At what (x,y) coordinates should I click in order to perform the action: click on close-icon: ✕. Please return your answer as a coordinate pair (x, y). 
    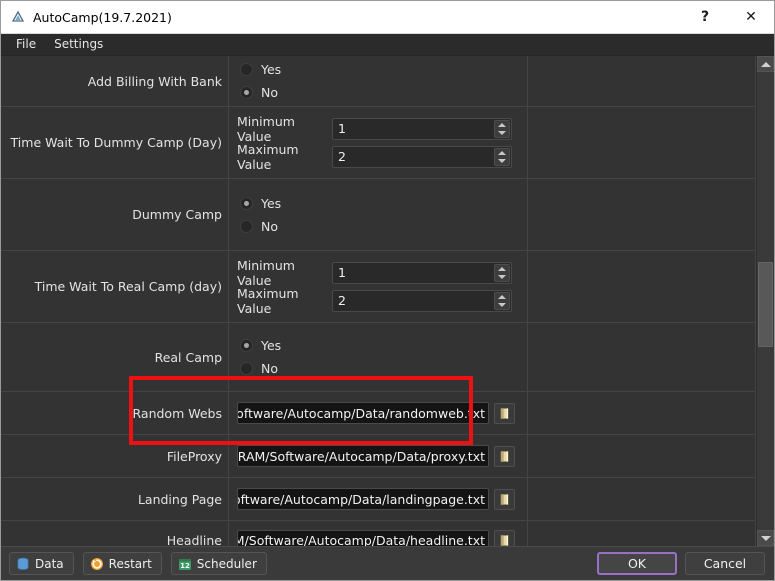
    Looking at the image, I should click on (751, 17).